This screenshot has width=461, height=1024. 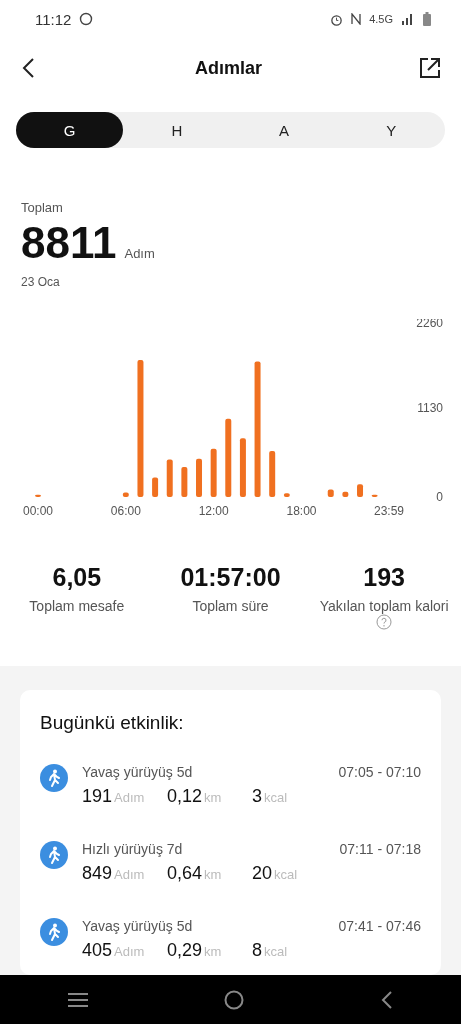 I want to click on stat-label: Toplam süre, so click(x=230, y=606).